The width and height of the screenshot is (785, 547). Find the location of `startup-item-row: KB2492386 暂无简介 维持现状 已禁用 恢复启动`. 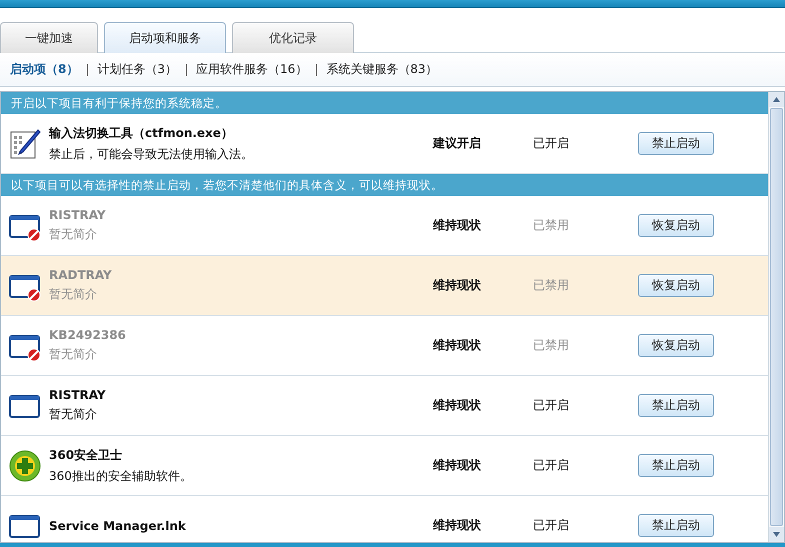

startup-item-row: KB2492386 暂无简介 维持现状 已禁用 恢复启动 is located at coordinates (384, 346).